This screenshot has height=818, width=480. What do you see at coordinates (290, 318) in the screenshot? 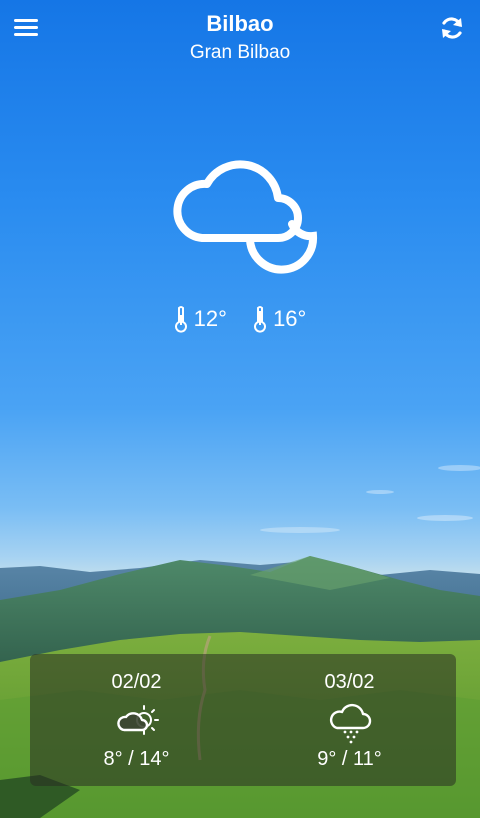
I see `max-temperature-value: 16°` at bounding box center [290, 318].